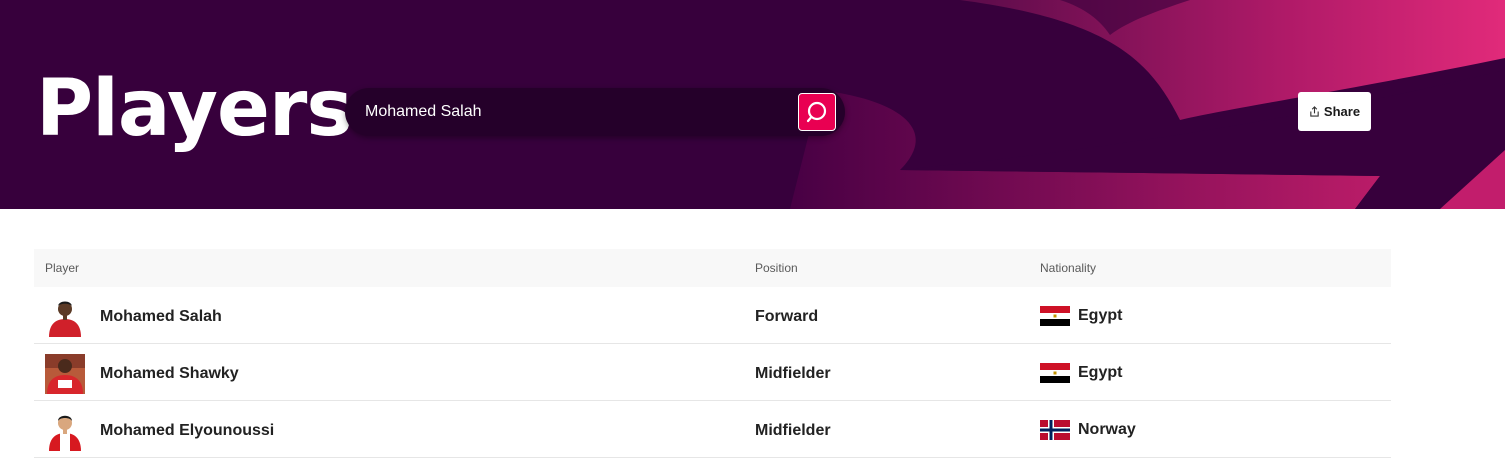  I want to click on search-bar, so click(595, 112).